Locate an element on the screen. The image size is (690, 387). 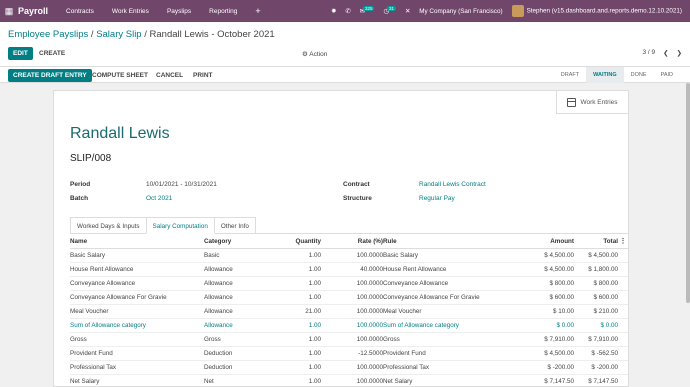
col-quantity-header: Quantity is located at coordinates (291, 242).